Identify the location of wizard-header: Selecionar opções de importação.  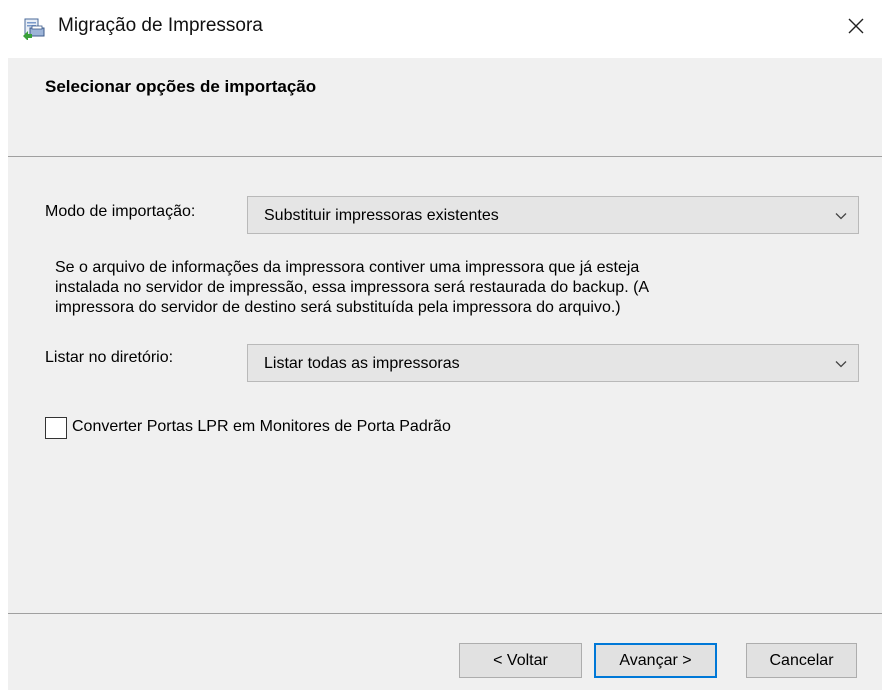
(445, 107).